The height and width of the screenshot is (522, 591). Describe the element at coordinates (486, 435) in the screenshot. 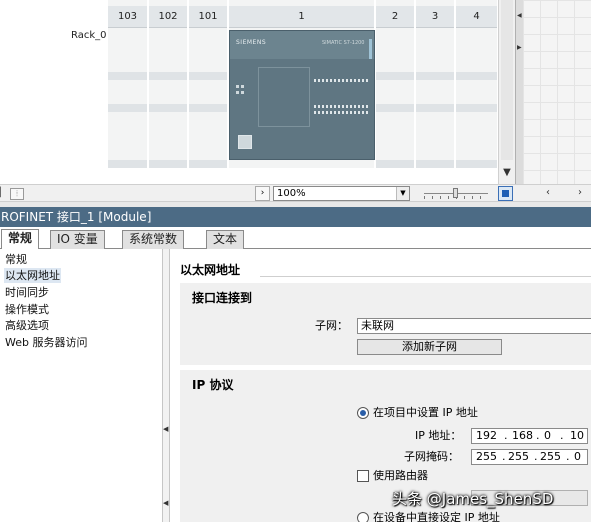

I see `ip-octet: 192` at that location.